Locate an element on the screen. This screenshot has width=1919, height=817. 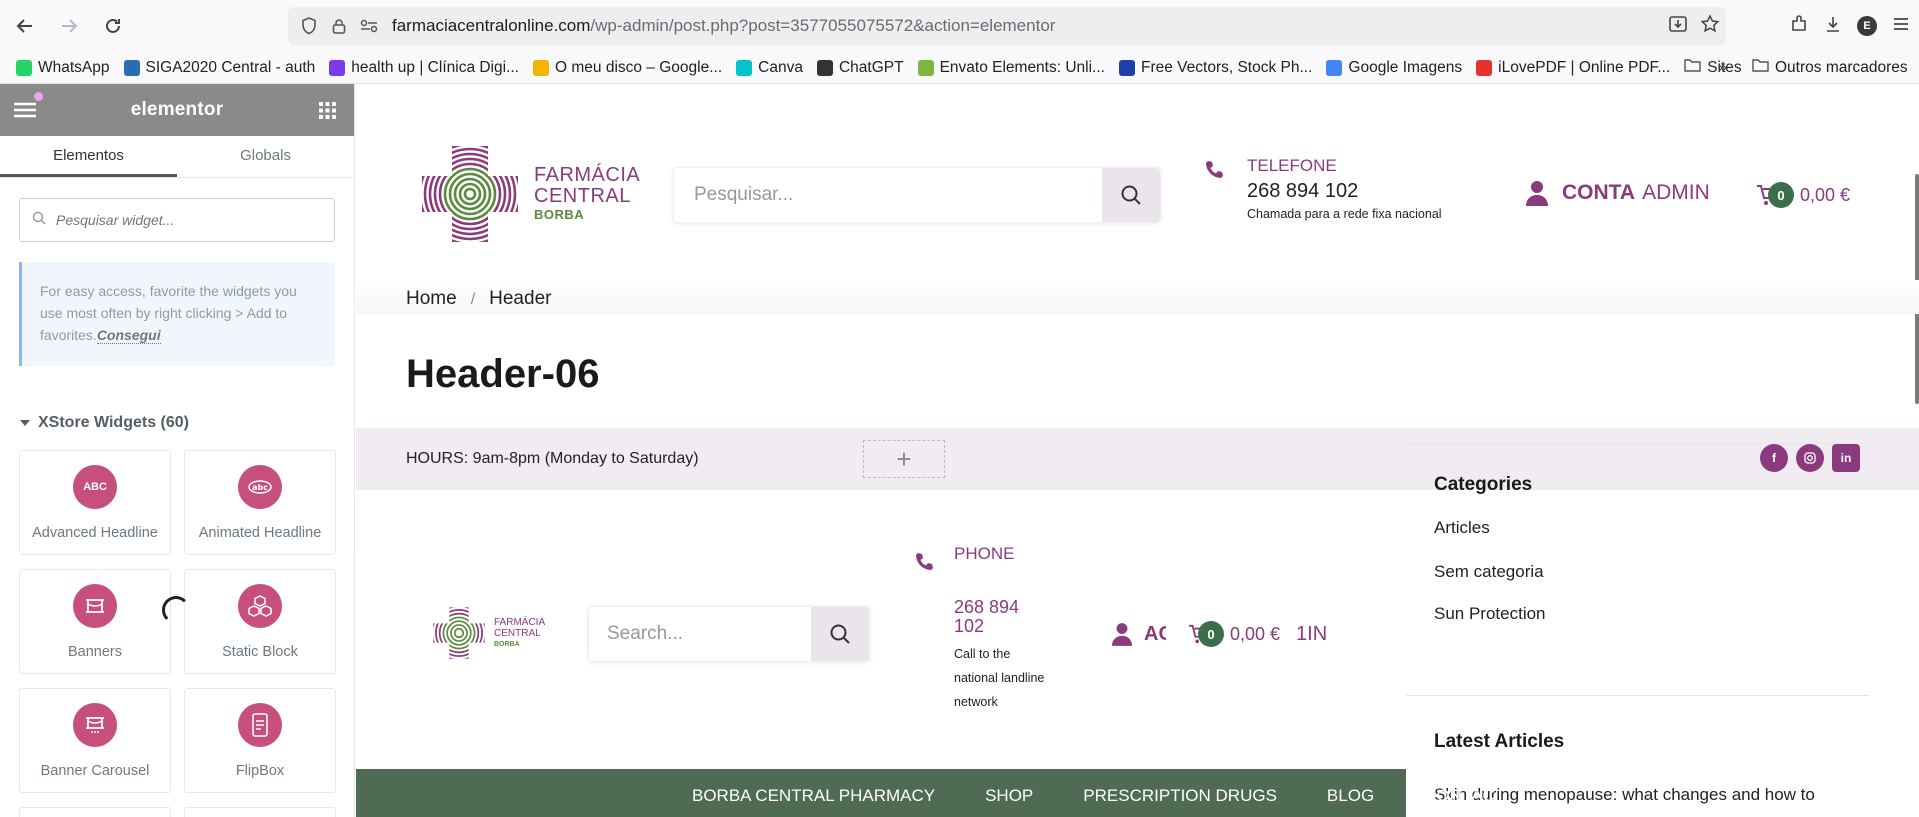
bookmark-item: ChatGPT is located at coordinates (860, 68).